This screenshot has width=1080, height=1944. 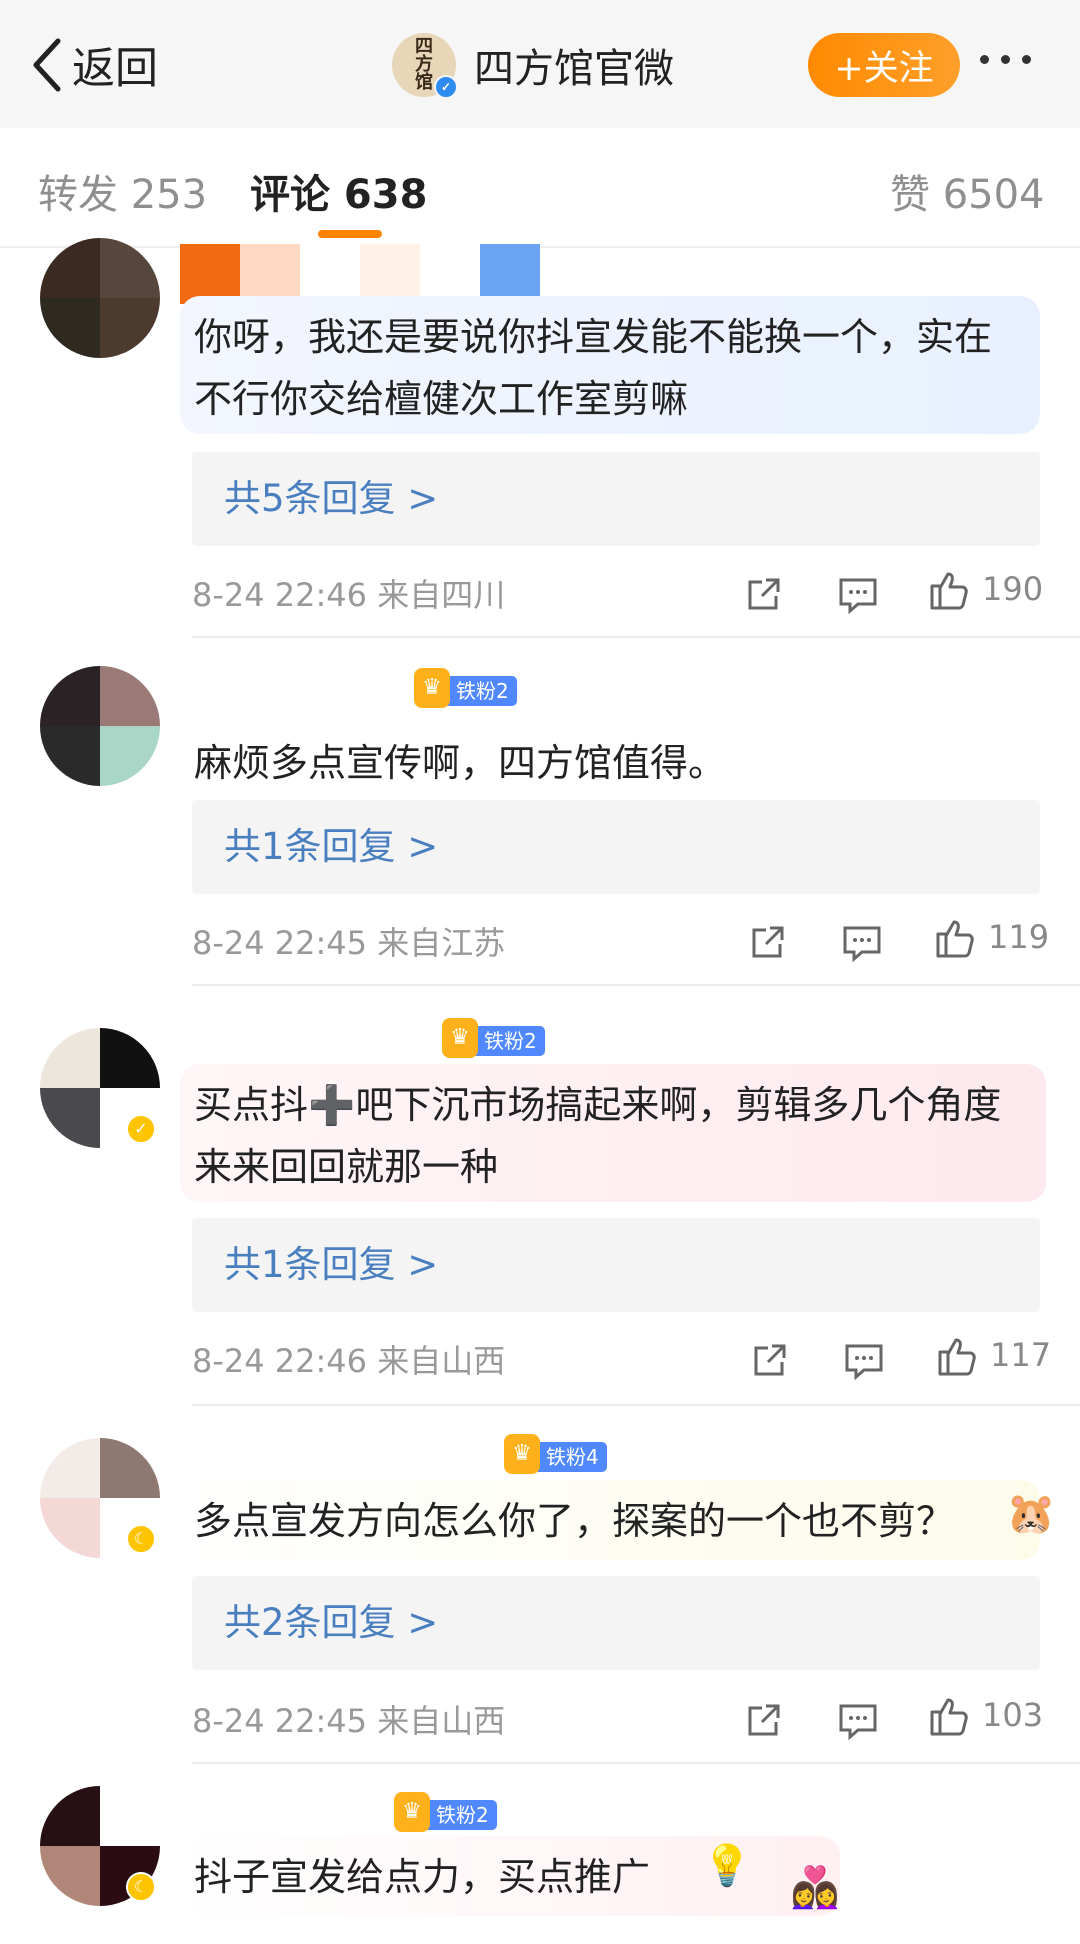 I want to click on comment-bubble: 多点宣发方向怎么你了，探案的一个也不剪？, so click(x=610, y=1520).